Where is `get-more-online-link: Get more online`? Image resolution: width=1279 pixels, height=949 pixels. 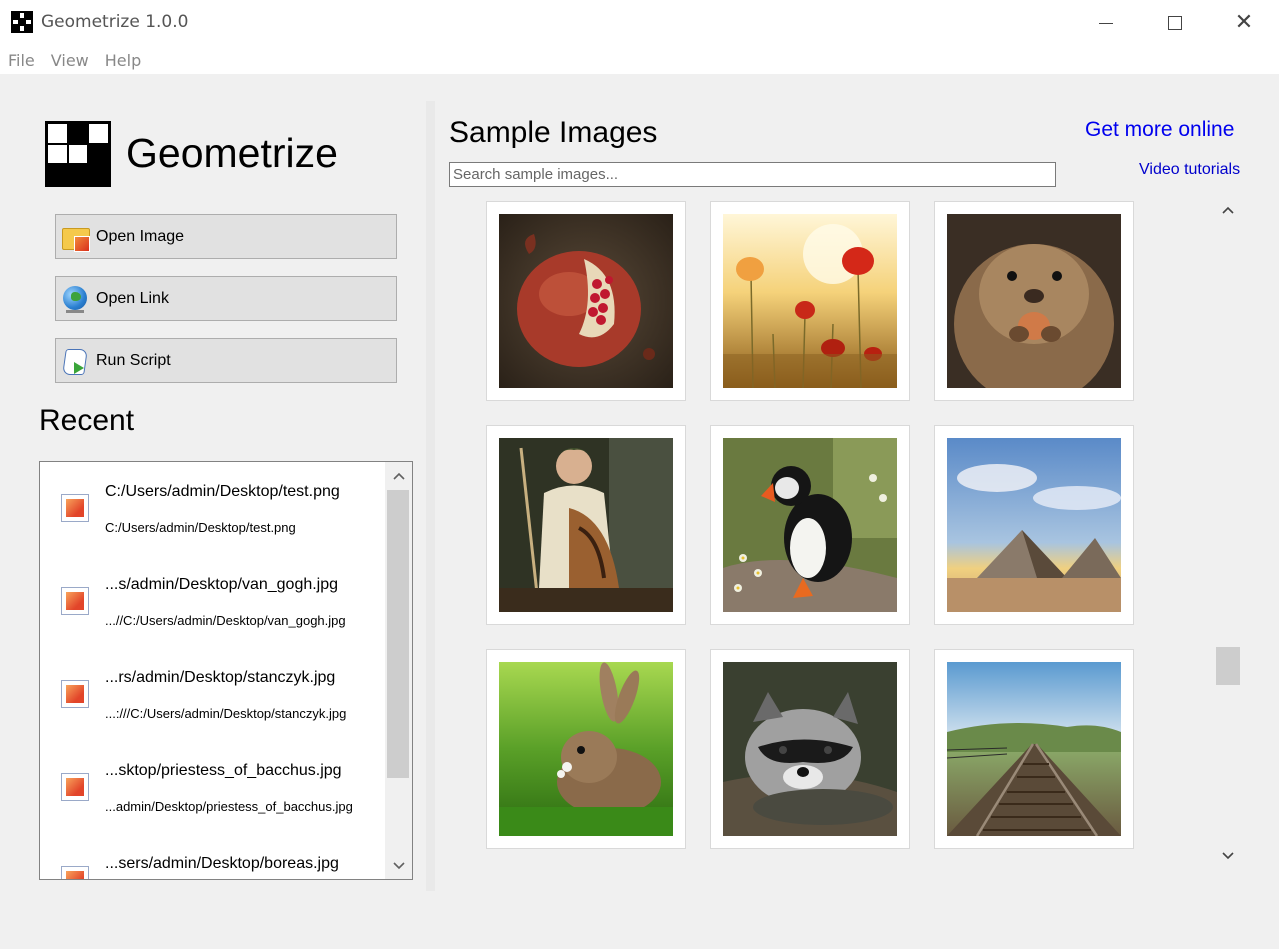 get-more-online-link: Get more online is located at coordinates (1159, 130).